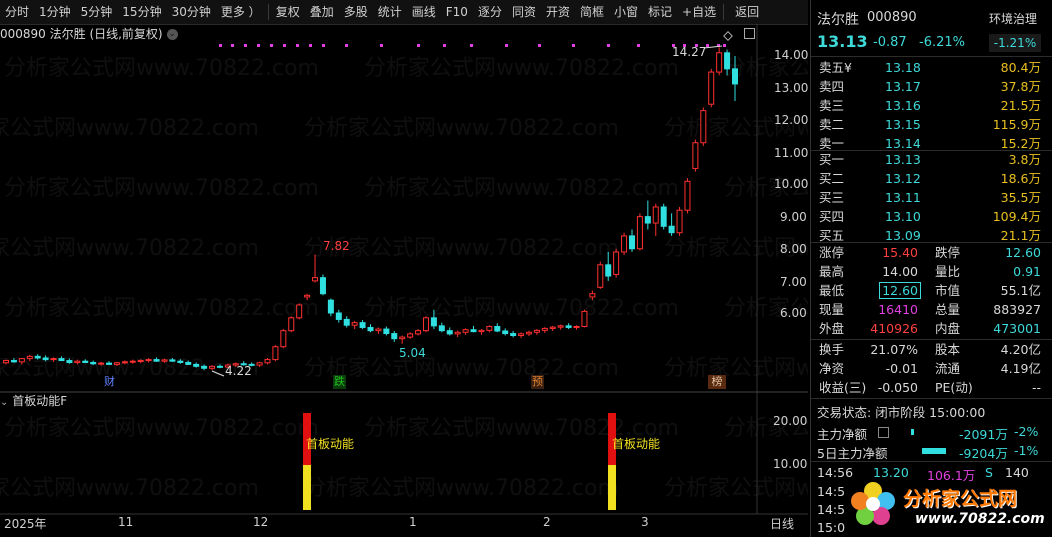 This screenshot has width=1052, height=537. I want to click on stat-label: 现量, so click(832, 309).